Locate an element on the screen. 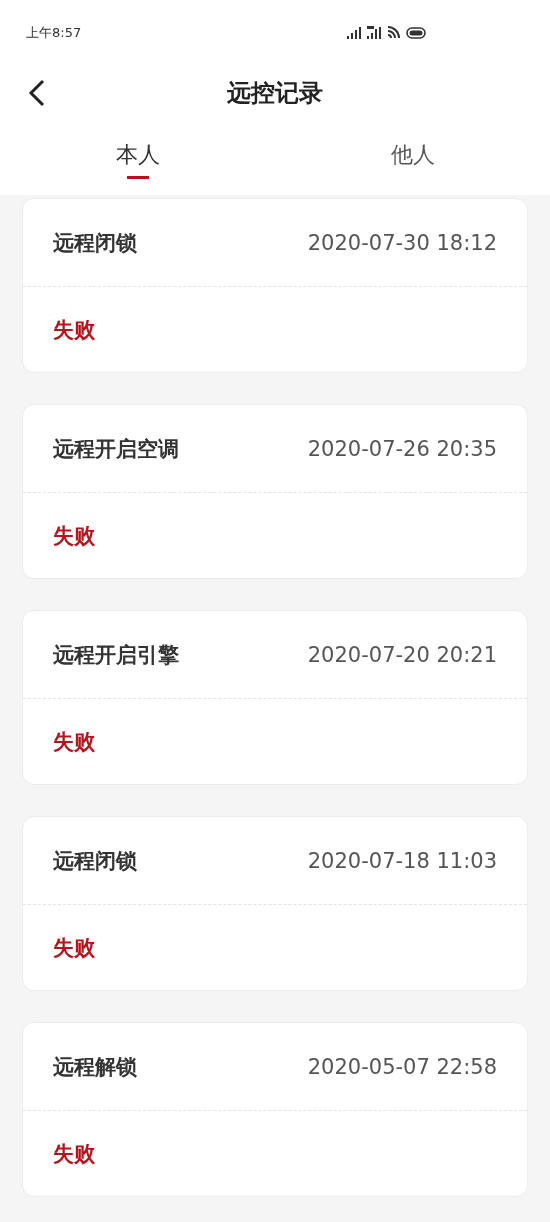 The width and height of the screenshot is (550, 1222). status-time: 上午8:57 is located at coordinates (54, 32).